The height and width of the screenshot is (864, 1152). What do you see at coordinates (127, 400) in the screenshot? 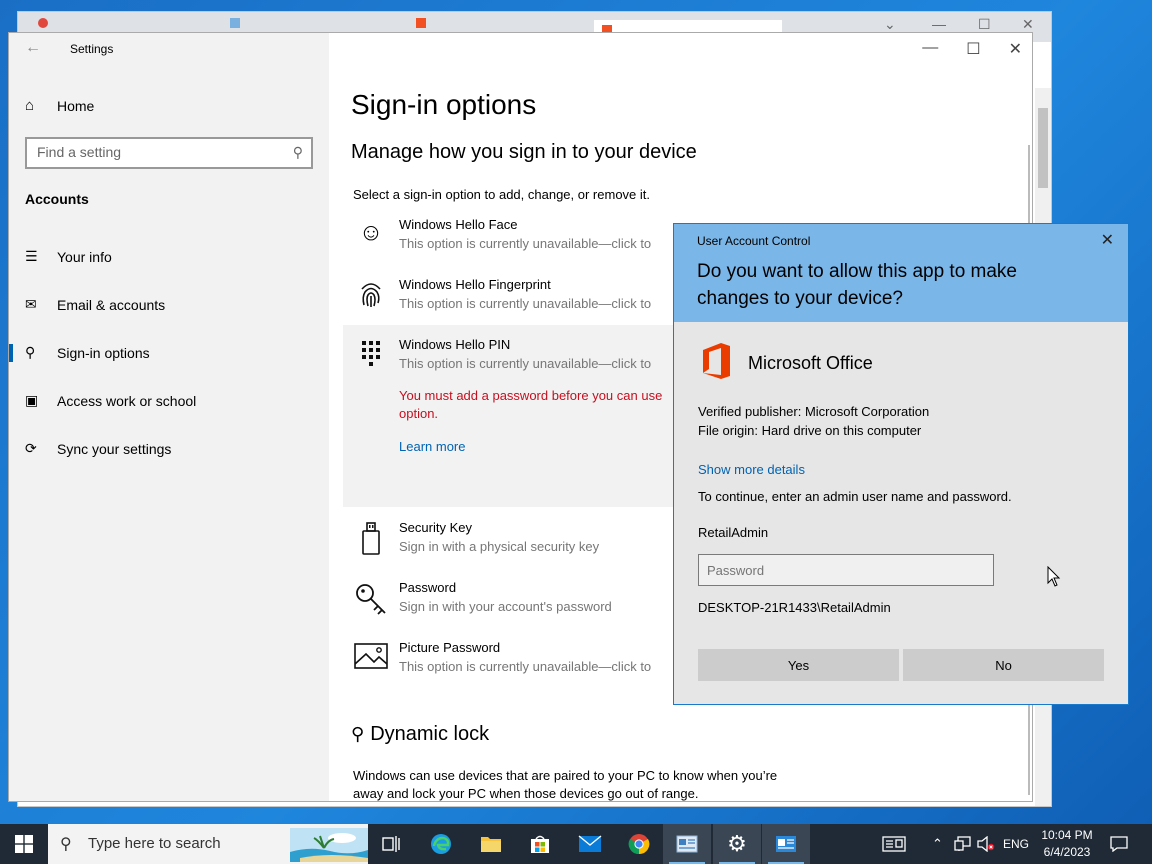
I see `sidebar-item-label: Access work or school` at bounding box center [127, 400].